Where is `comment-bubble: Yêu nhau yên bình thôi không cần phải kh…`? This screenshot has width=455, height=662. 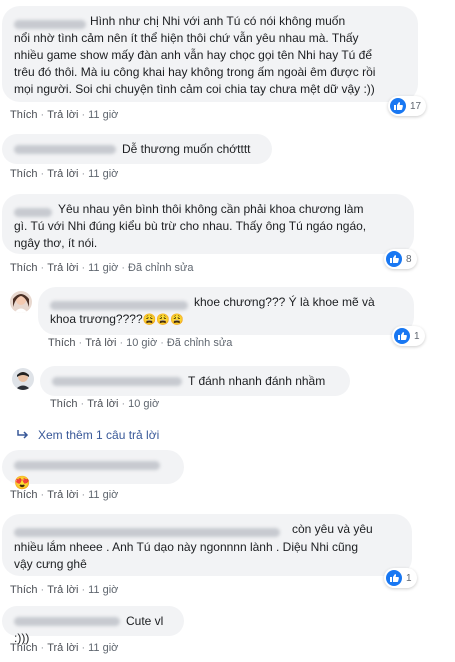 comment-bubble: Yêu nhau yên bình thôi không cần phải kh… is located at coordinates (208, 224).